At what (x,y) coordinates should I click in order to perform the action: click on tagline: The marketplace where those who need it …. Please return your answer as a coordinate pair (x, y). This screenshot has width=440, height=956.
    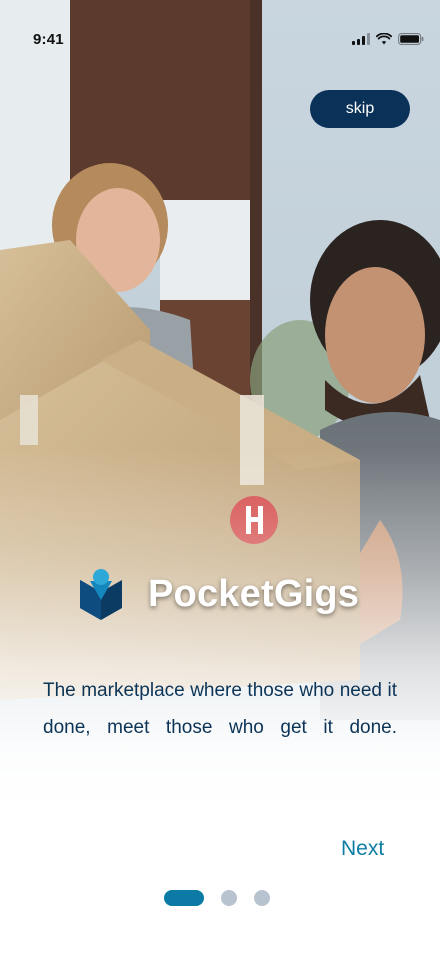
    Looking at the image, I should click on (220, 709).